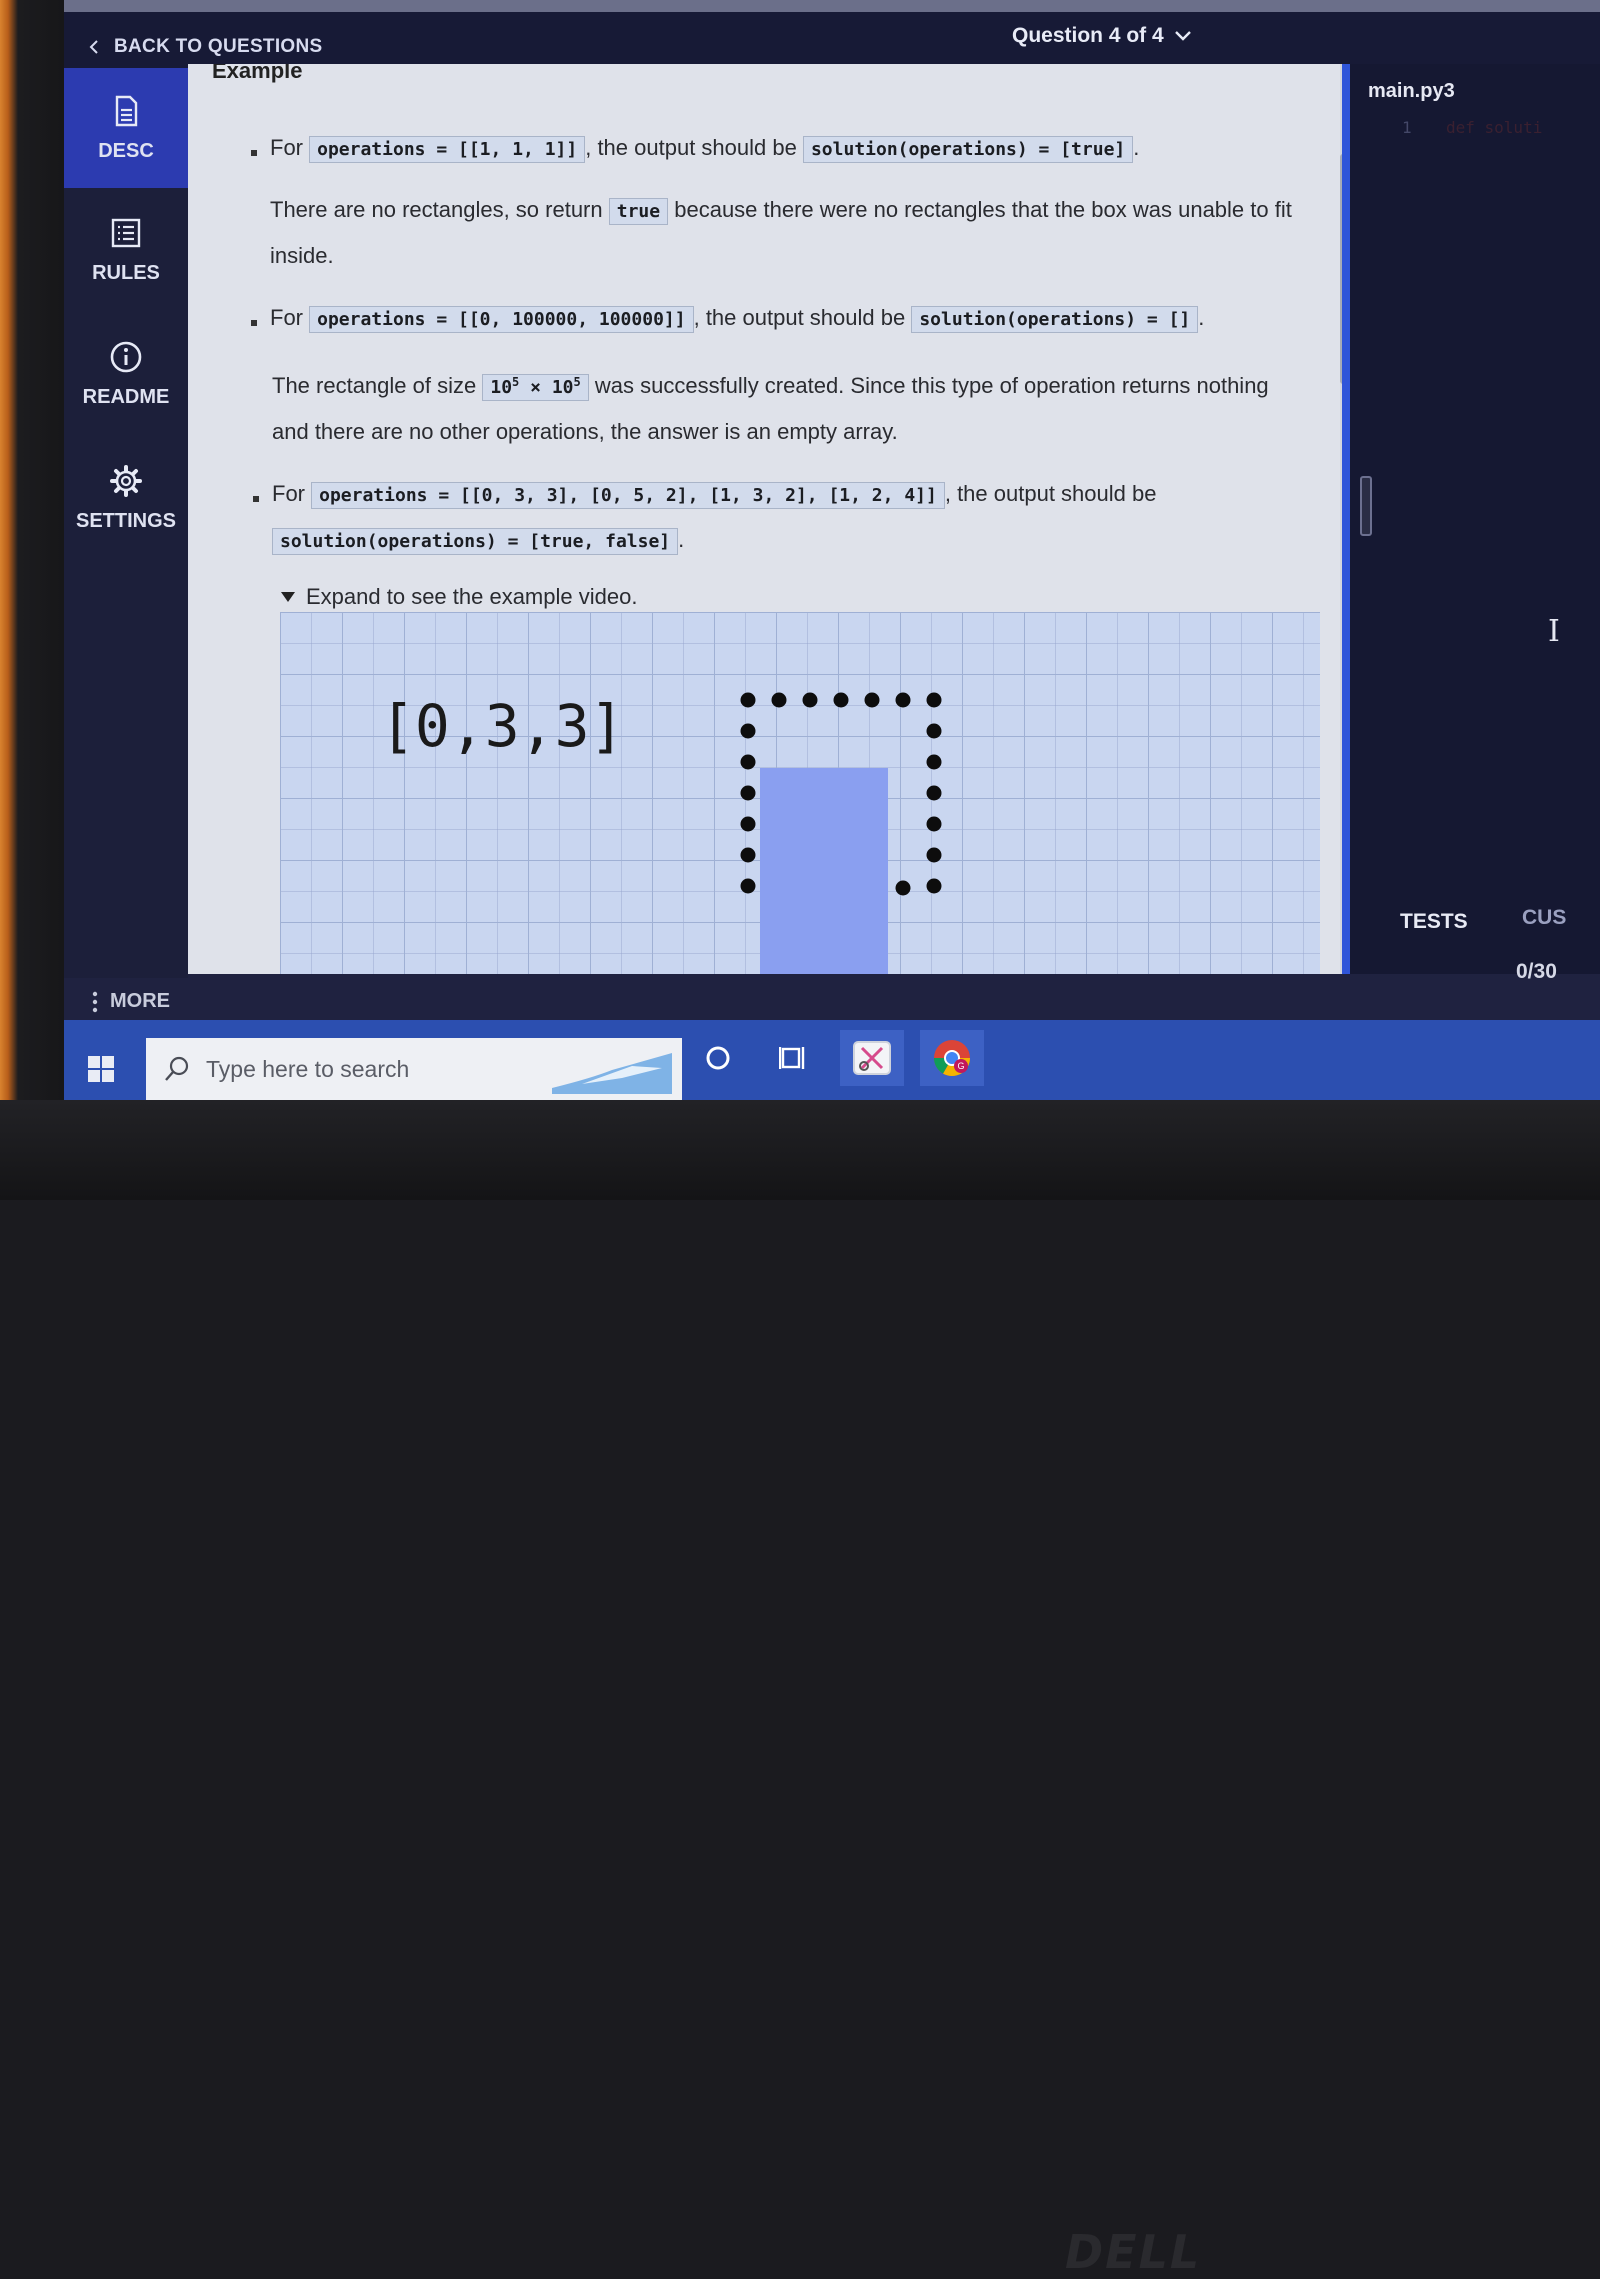 The height and width of the screenshot is (2279, 1600). I want to click on rectangle-size-code: 105 × 105, so click(535, 387).